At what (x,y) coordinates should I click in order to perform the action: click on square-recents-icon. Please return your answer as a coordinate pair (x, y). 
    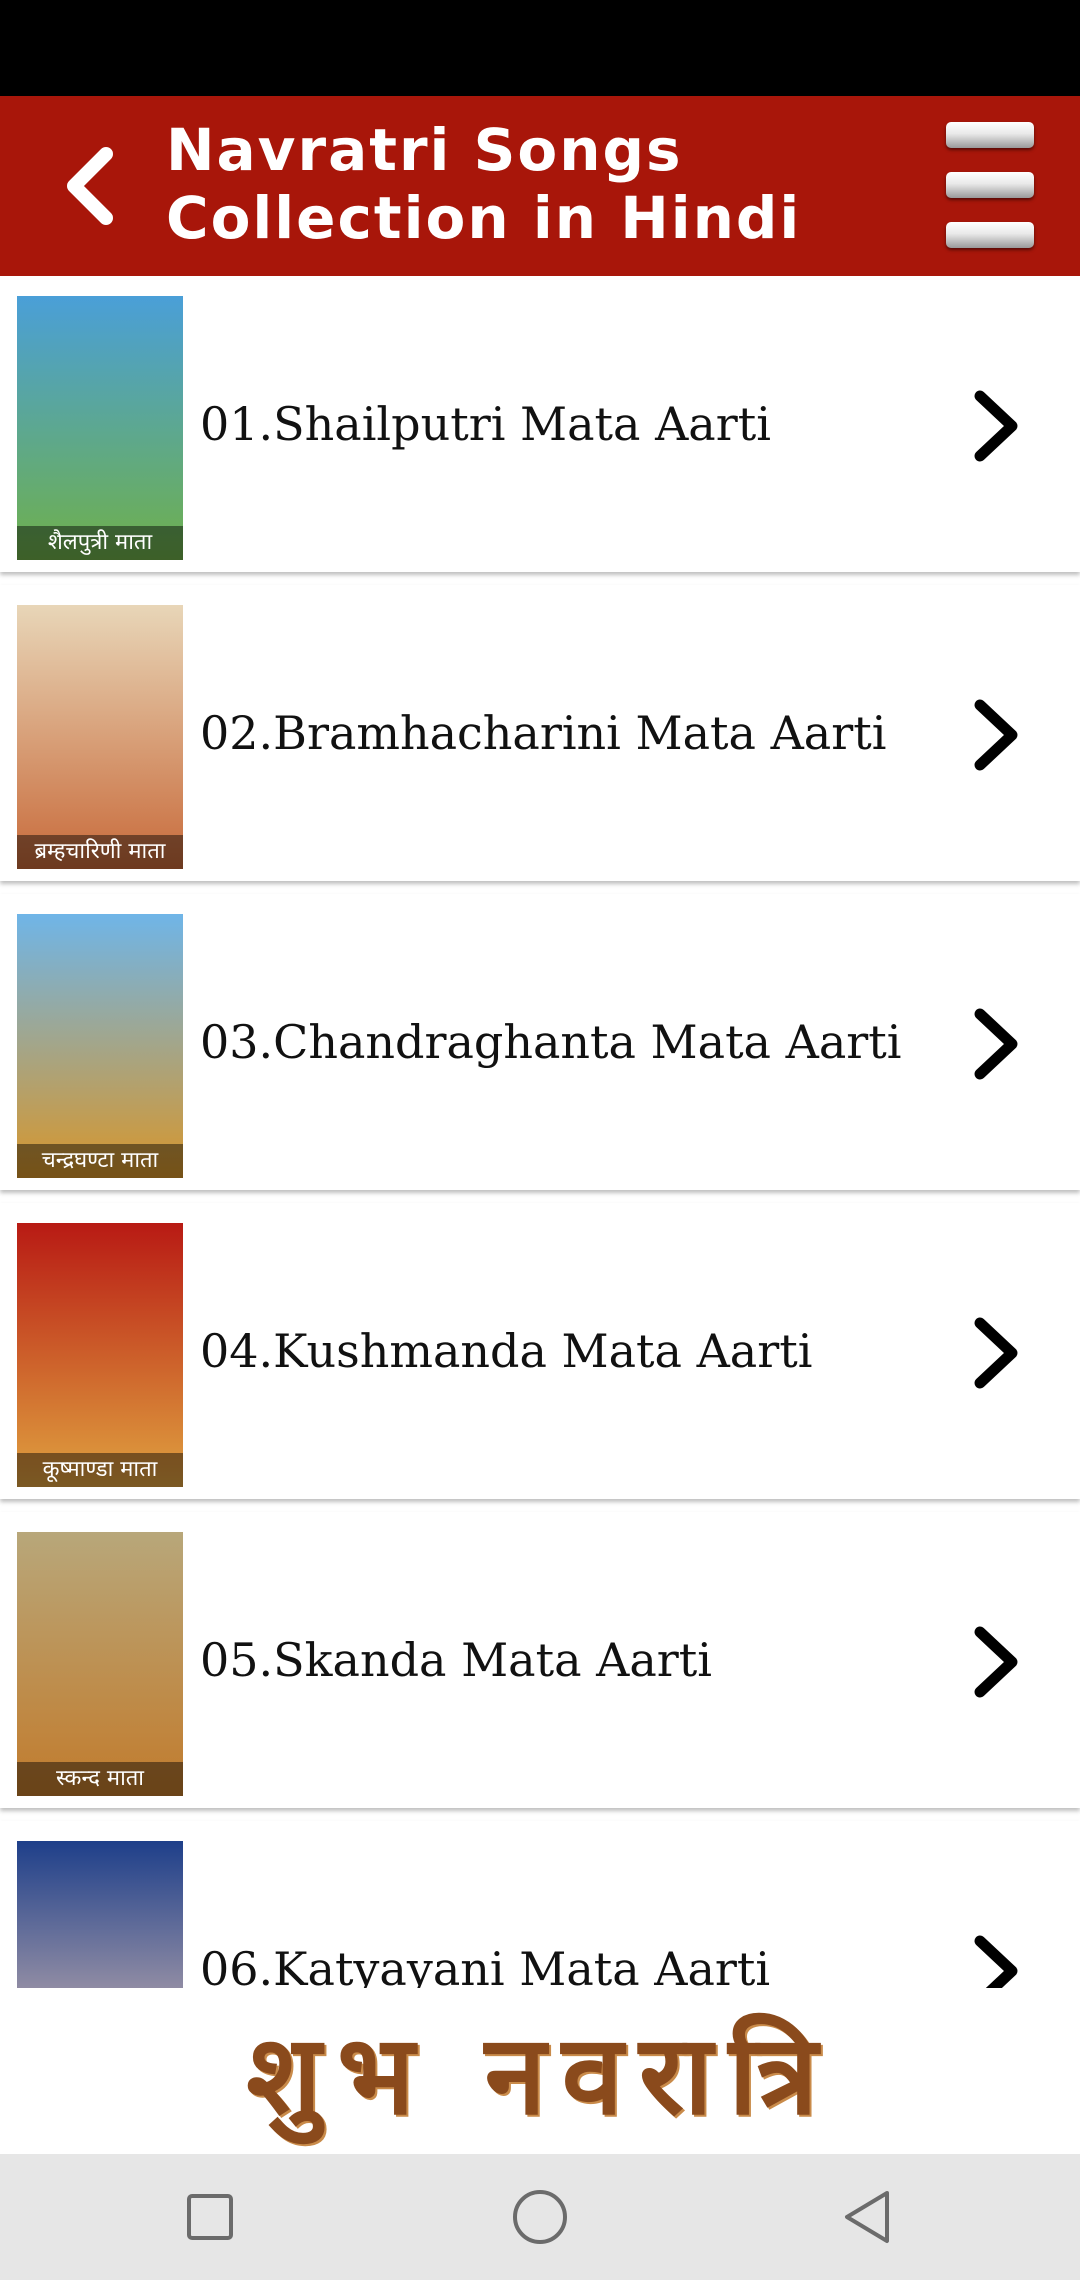
    Looking at the image, I should click on (210, 2217).